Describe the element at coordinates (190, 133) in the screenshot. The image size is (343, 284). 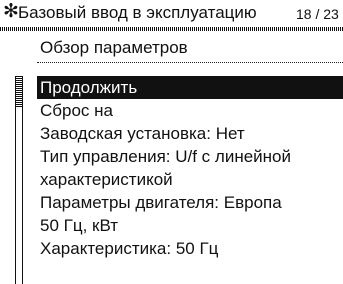
I see `menu-item-factory-setting: Заводская установка: Нет` at that location.